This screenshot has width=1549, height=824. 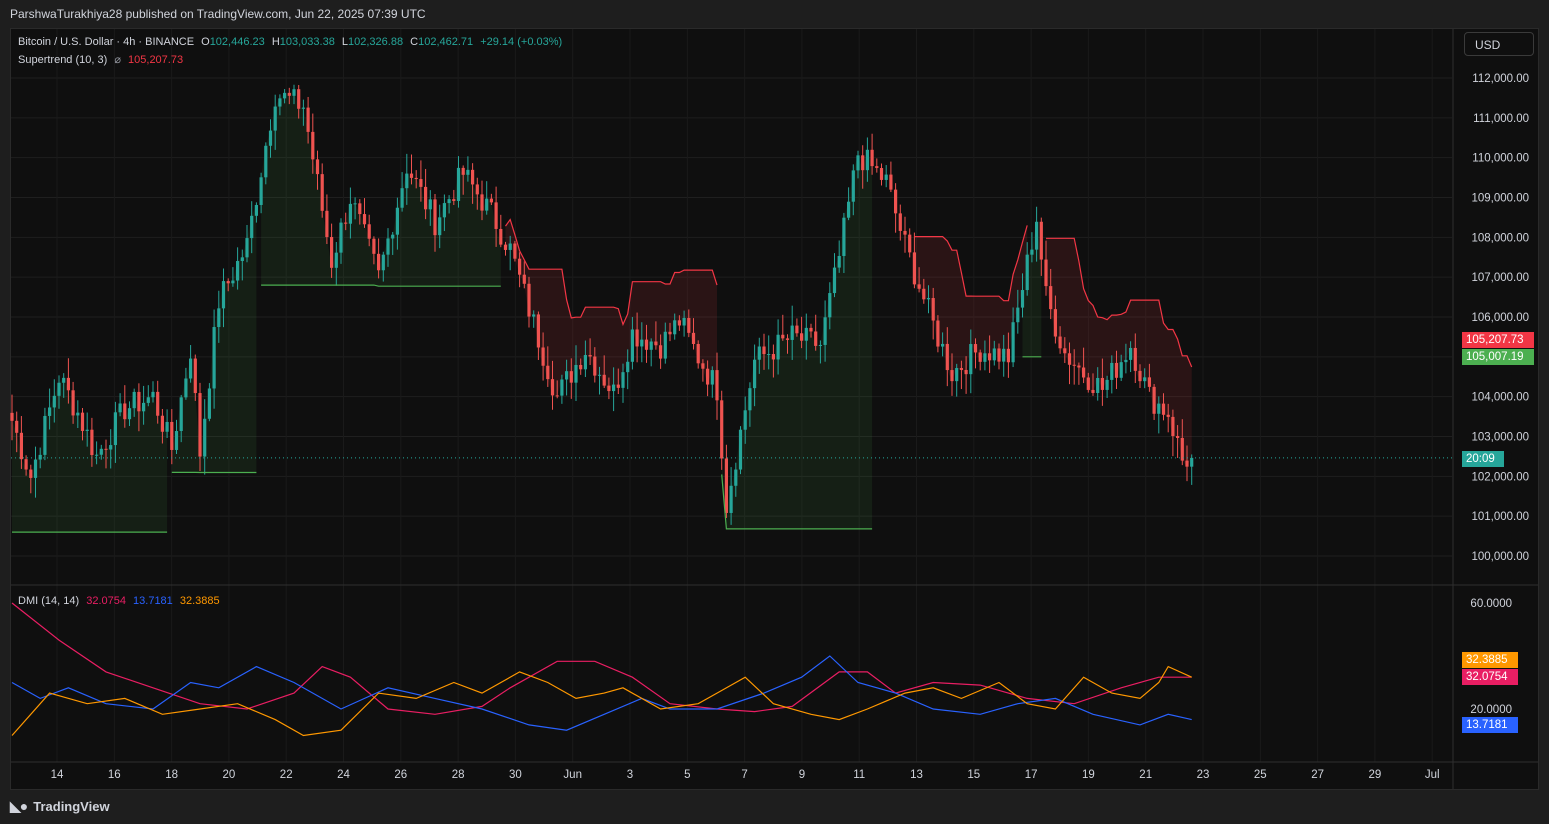 What do you see at coordinates (1088, 775) in the screenshot?
I see `time-tick-label: 19` at bounding box center [1088, 775].